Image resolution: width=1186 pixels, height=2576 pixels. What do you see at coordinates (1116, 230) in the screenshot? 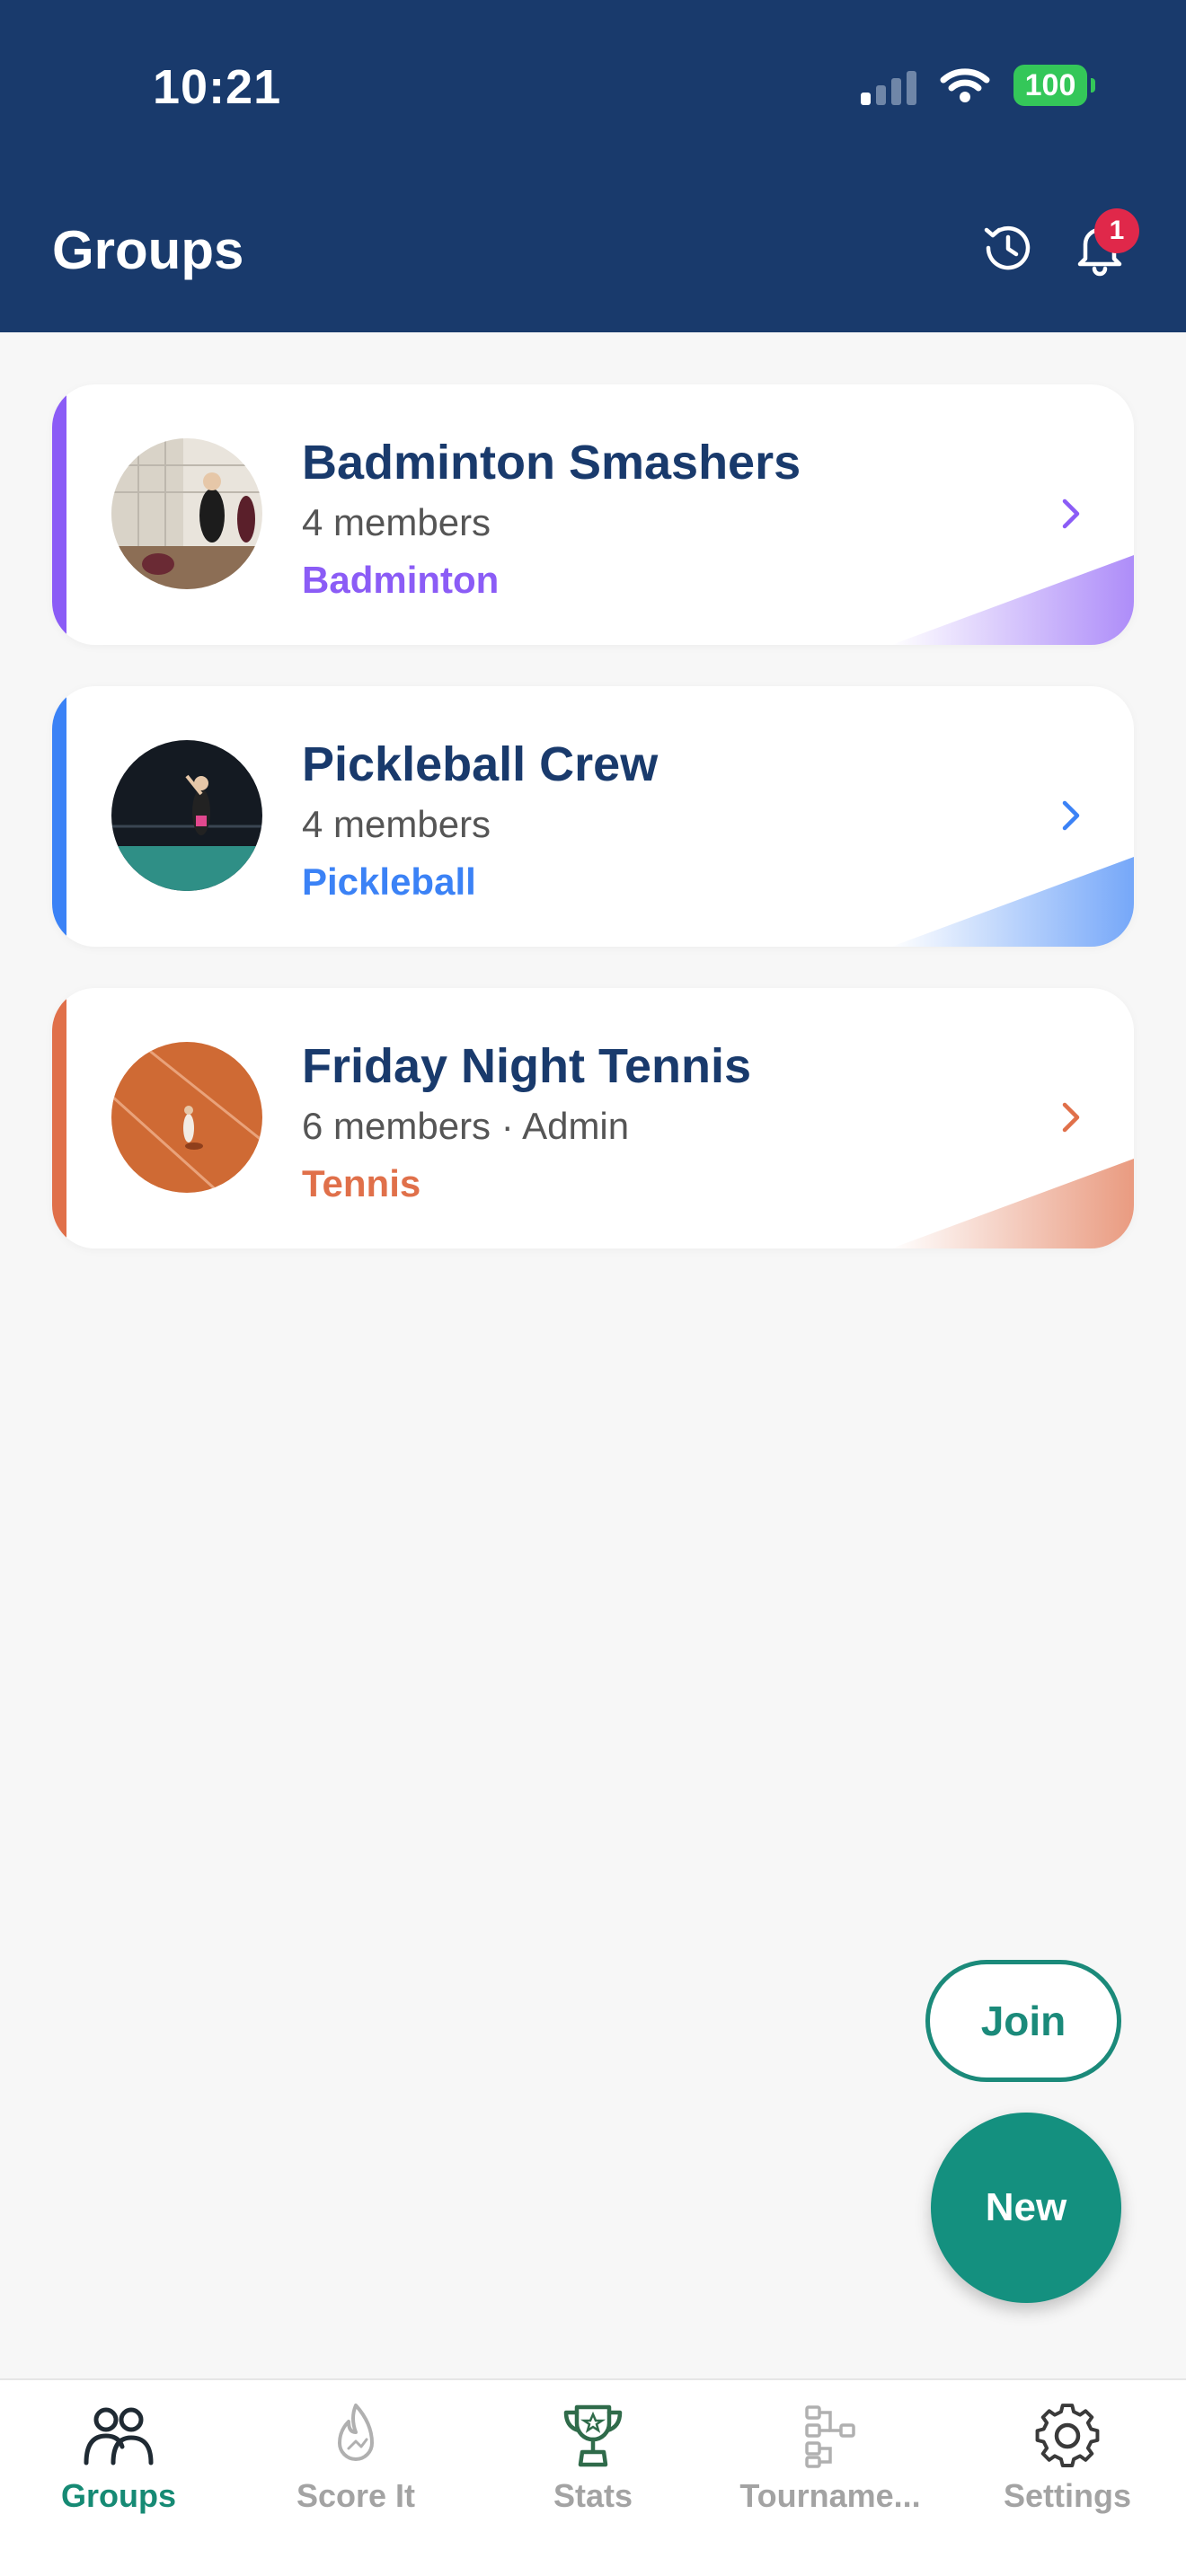
I see `notification-badge: 1` at bounding box center [1116, 230].